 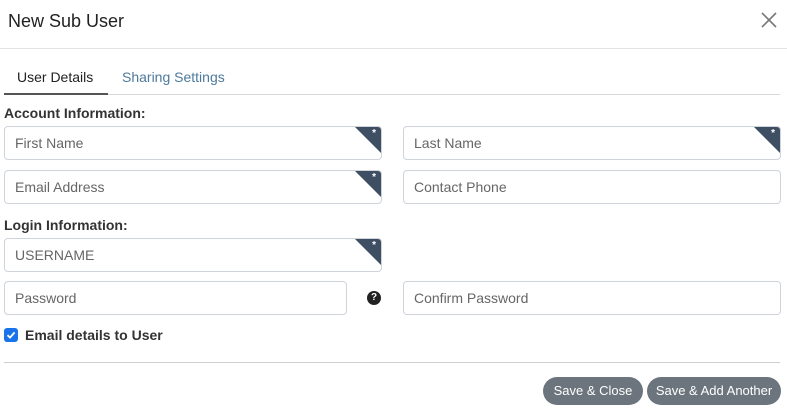 I want to click on email-address-field: *, so click(x=193, y=187).